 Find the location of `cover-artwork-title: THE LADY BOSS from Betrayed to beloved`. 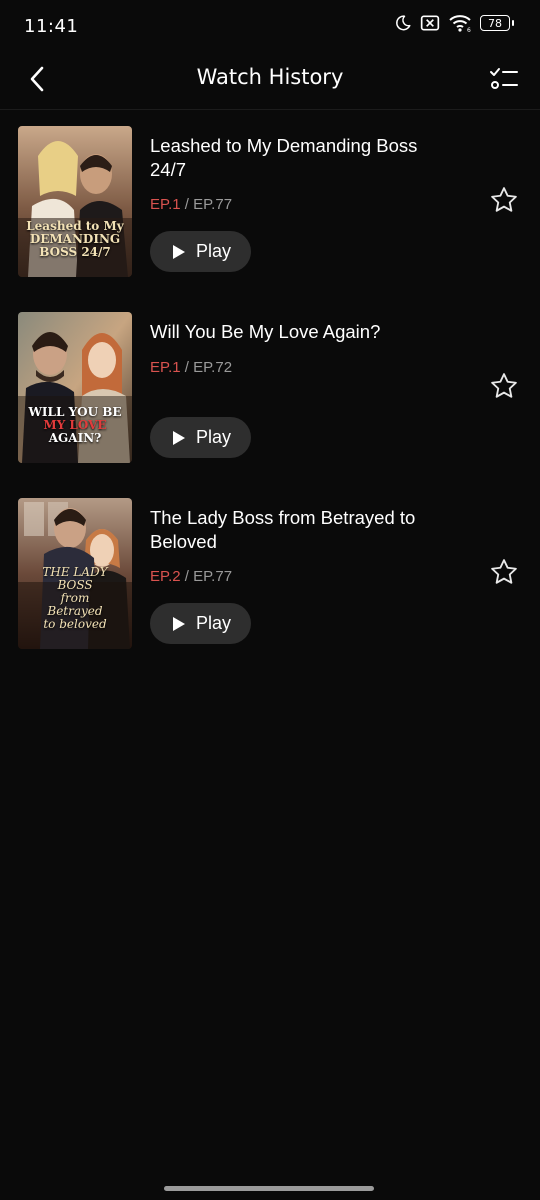

cover-artwork-title: THE LADY BOSS from Betrayed to beloved is located at coordinates (75, 598).